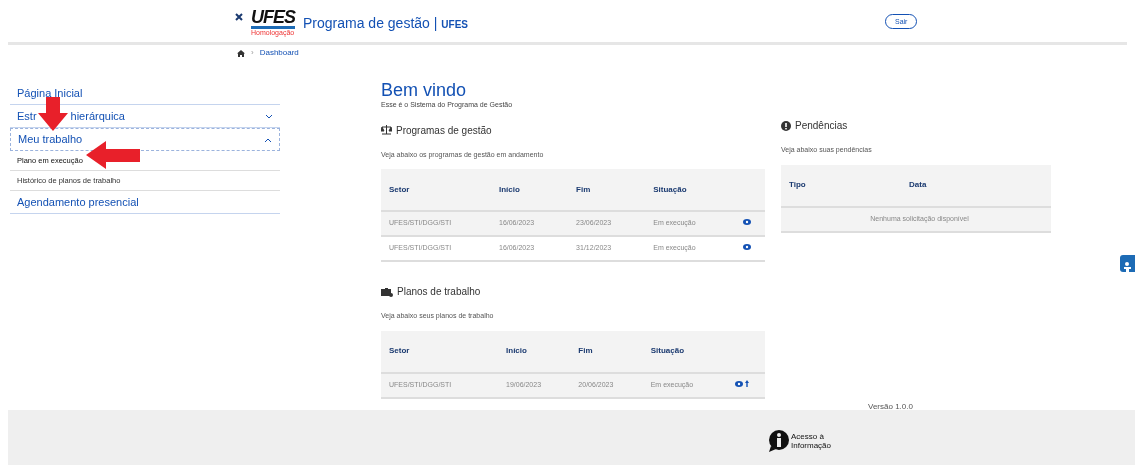 This screenshot has height=465, width=1135. What do you see at coordinates (27, 115) in the screenshot?
I see `menu-label: Estr` at bounding box center [27, 115].